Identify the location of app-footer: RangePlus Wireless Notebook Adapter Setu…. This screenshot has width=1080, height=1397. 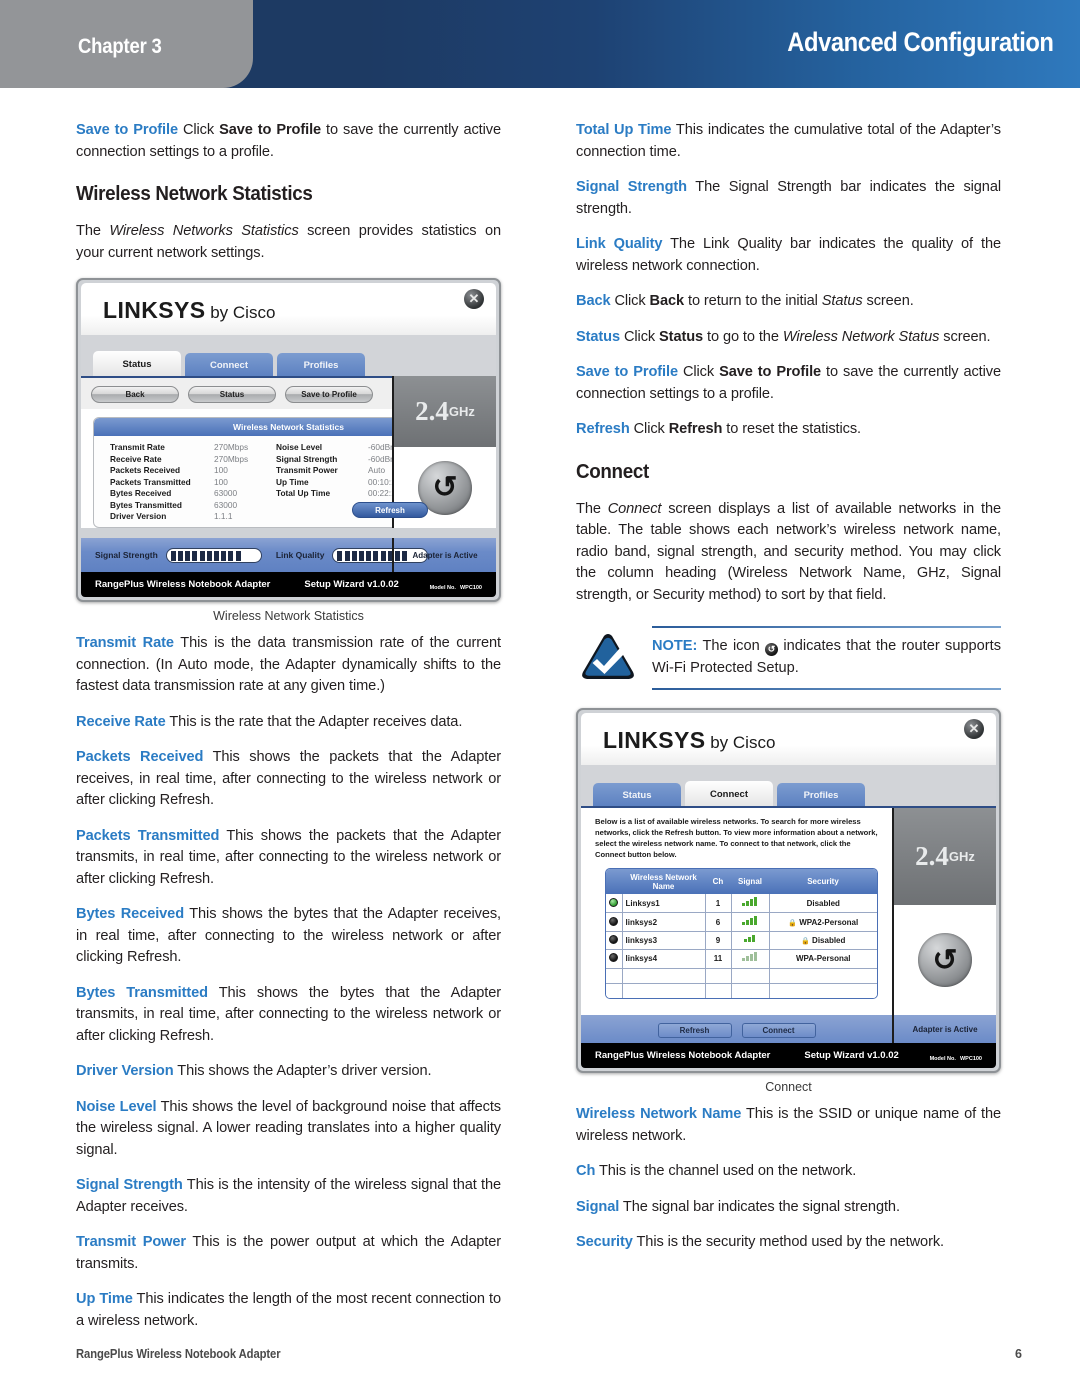
(288, 584).